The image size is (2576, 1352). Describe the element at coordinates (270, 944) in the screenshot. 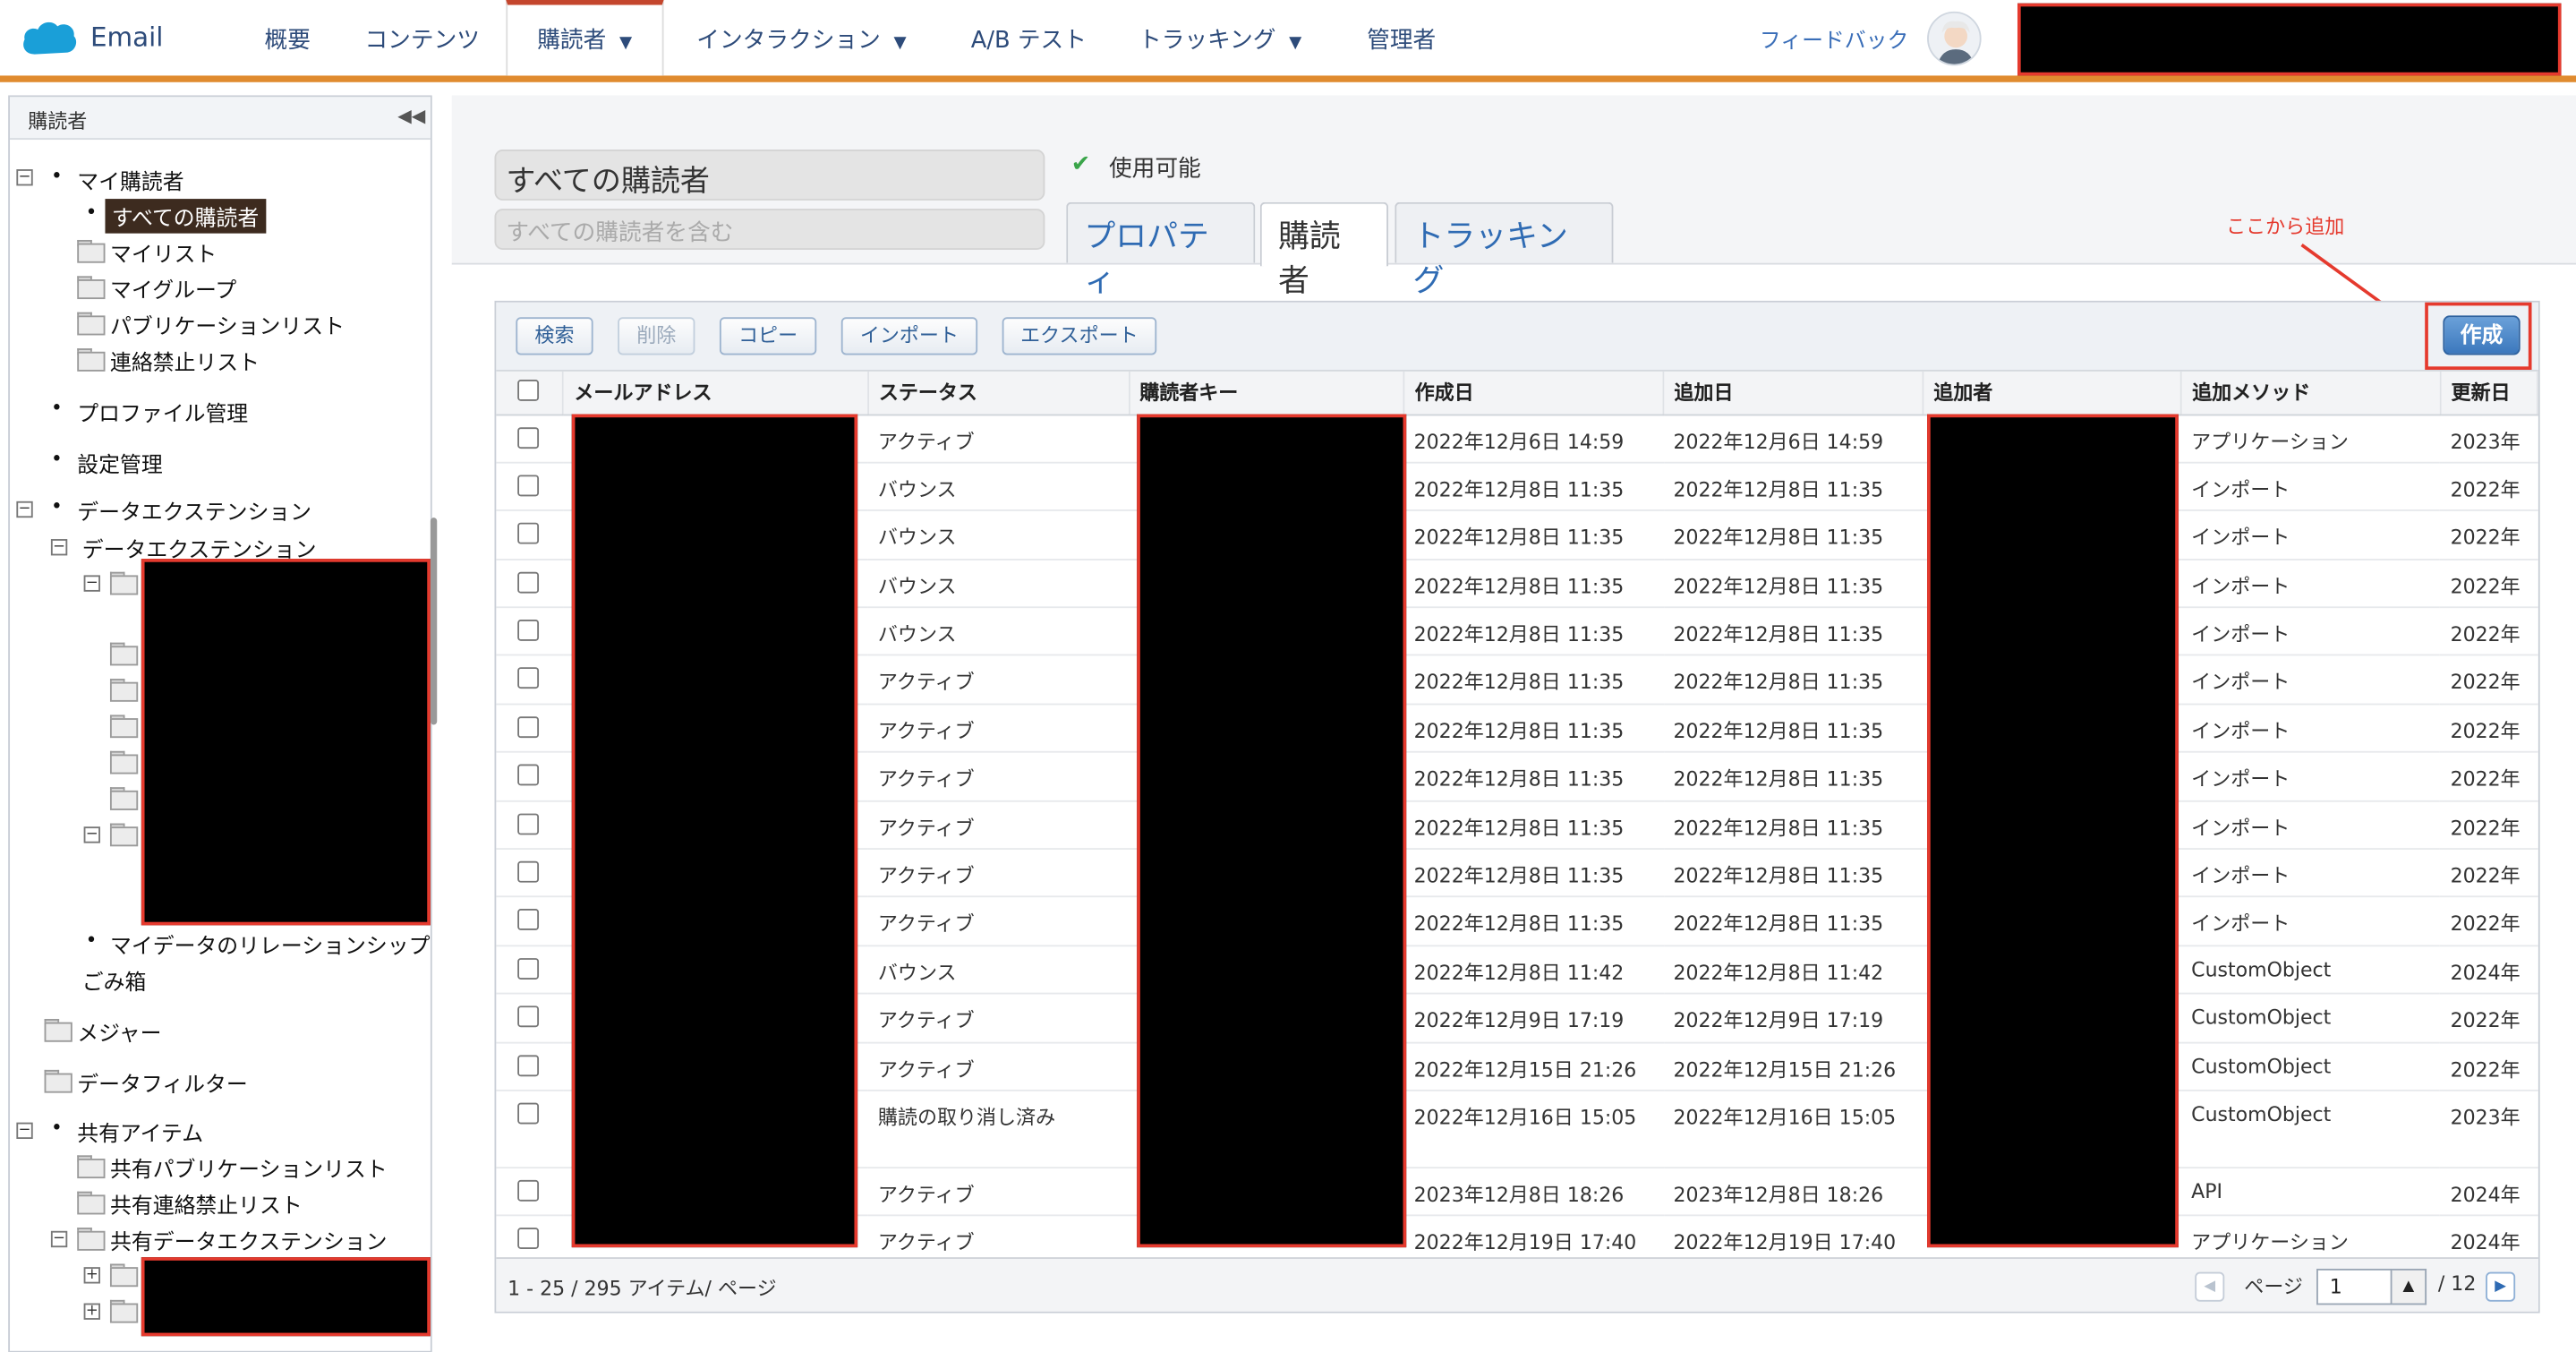

I see `tree-data-relationships: マイデータのリレーションシップ` at that location.